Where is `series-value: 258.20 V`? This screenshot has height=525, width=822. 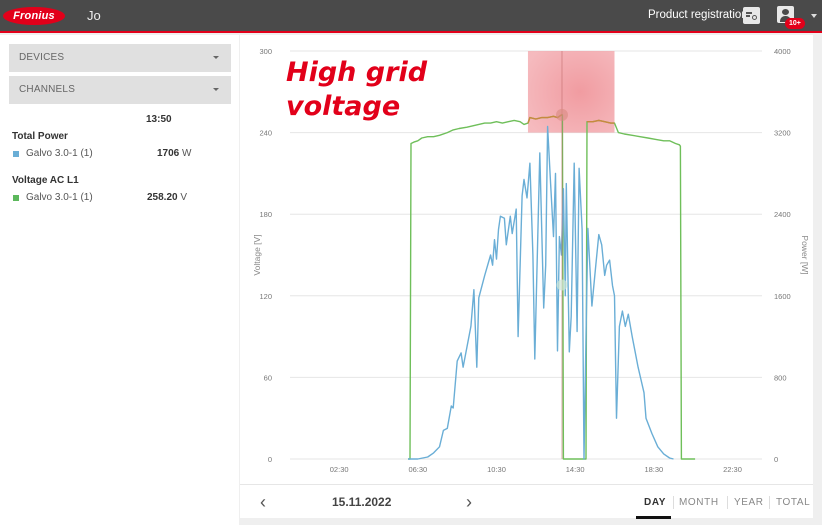 series-value: 258.20 V is located at coordinates (167, 197).